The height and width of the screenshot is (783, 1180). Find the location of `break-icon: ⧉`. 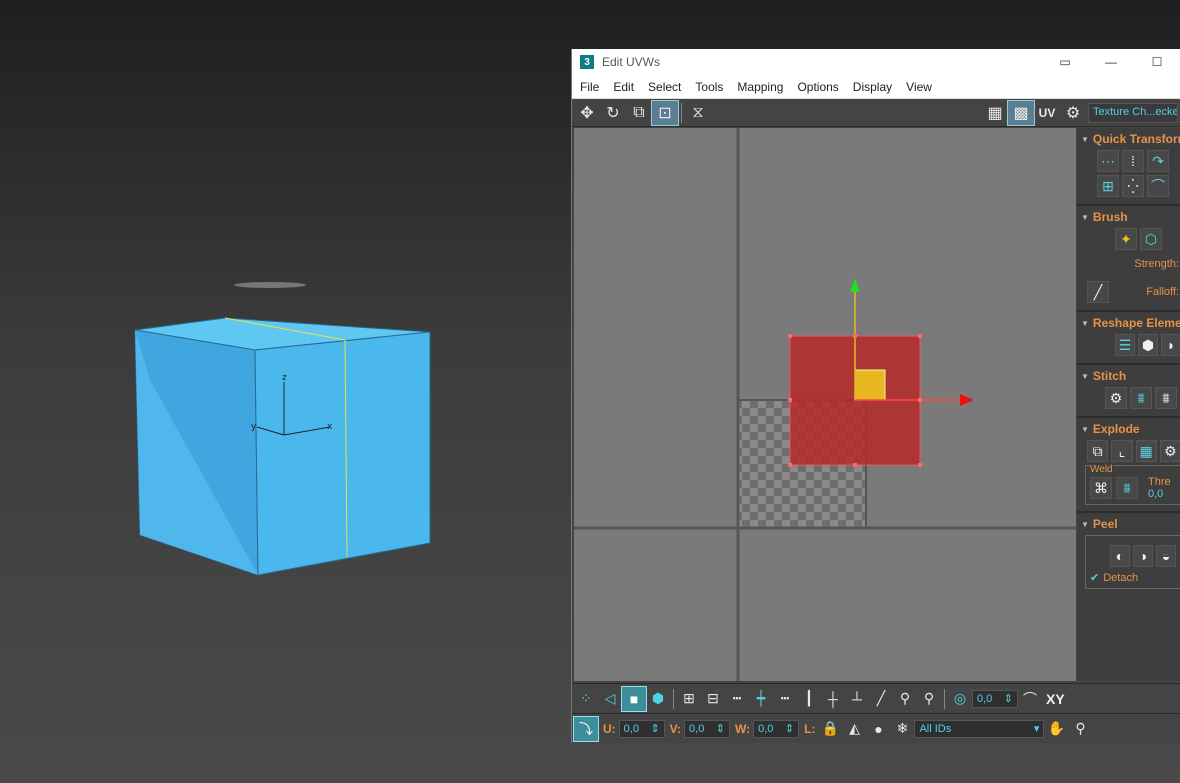

break-icon: ⧉ is located at coordinates (1098, 451).